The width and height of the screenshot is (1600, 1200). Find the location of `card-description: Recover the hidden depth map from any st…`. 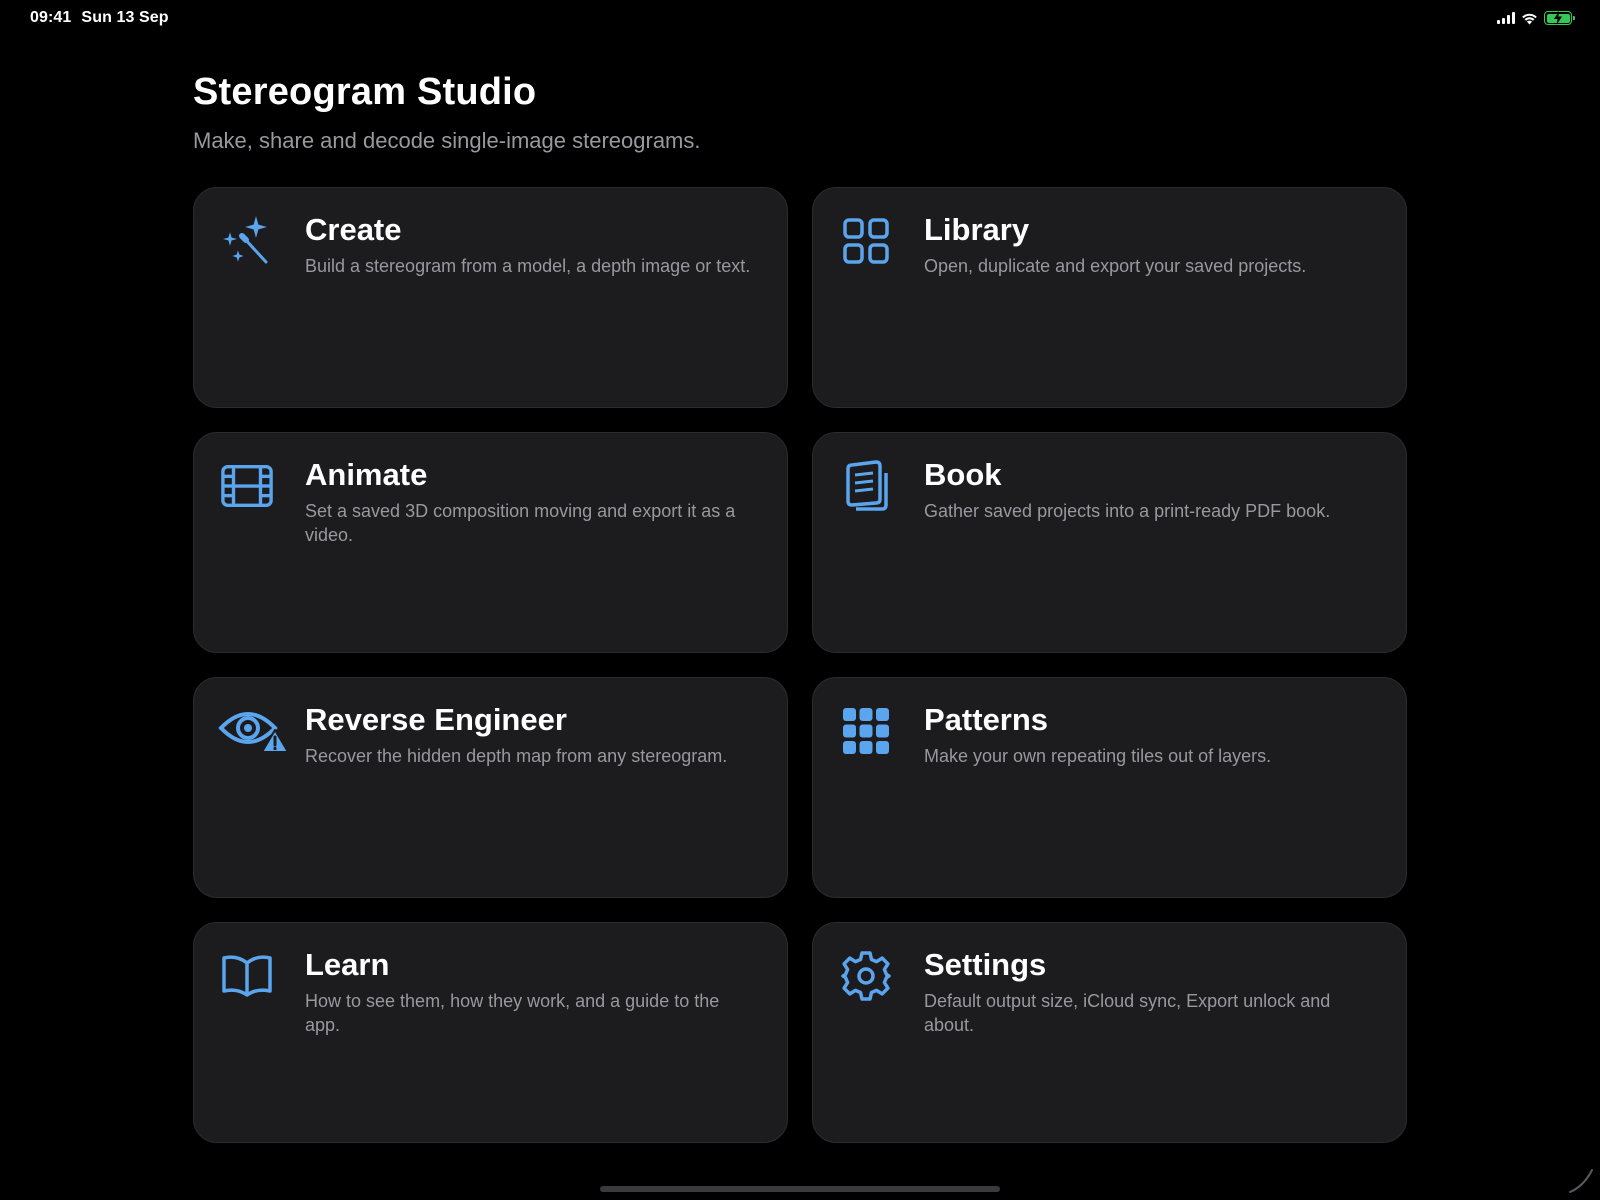

card-description: Recover the hidden depth map from any st… is located at coordinates (516, 756).